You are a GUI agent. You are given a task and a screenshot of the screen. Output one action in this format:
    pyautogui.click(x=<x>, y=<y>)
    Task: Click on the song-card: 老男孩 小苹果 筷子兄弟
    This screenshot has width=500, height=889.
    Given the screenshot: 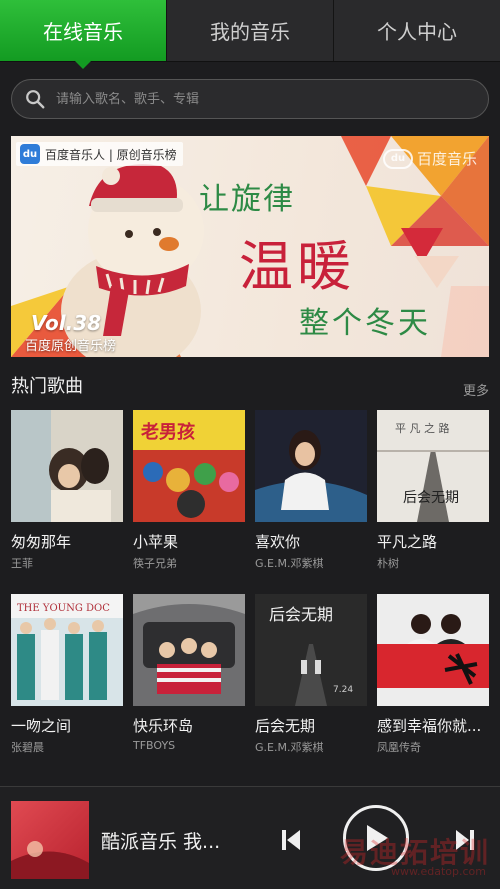 What is the action you would take?
    pyautogui.click(x=189, y=490)
    